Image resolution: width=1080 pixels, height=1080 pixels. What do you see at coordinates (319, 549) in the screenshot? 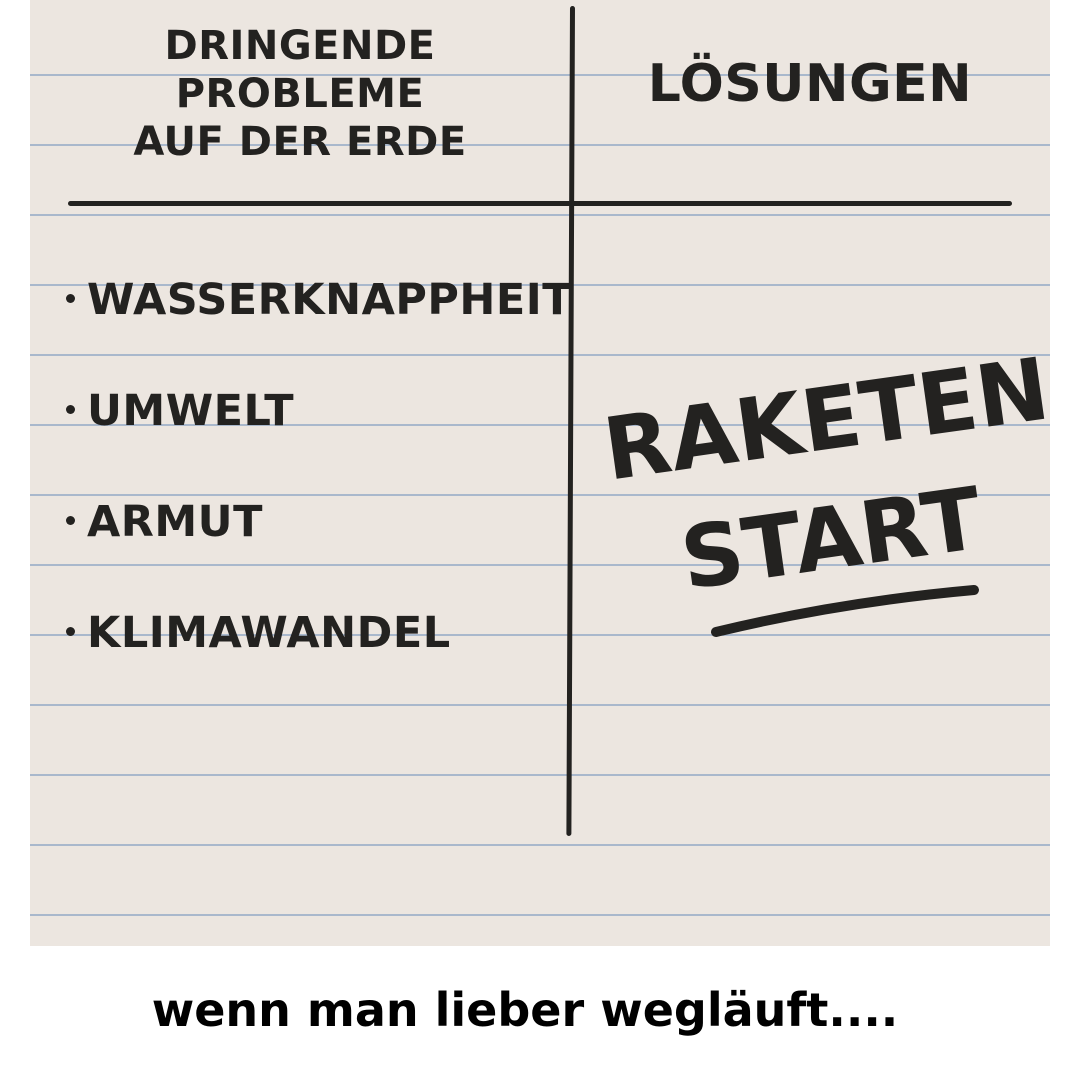
I see `problem-item-poverty: ARMUT` at bounding box center [319, 549].